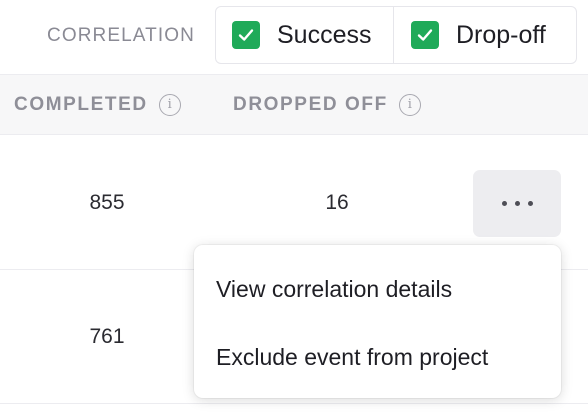 The image size is (588, 418). What do you see at coordinates (107, 336) in the screenshot?
I see `completed-count: 761` at bounding box center [107, 336].